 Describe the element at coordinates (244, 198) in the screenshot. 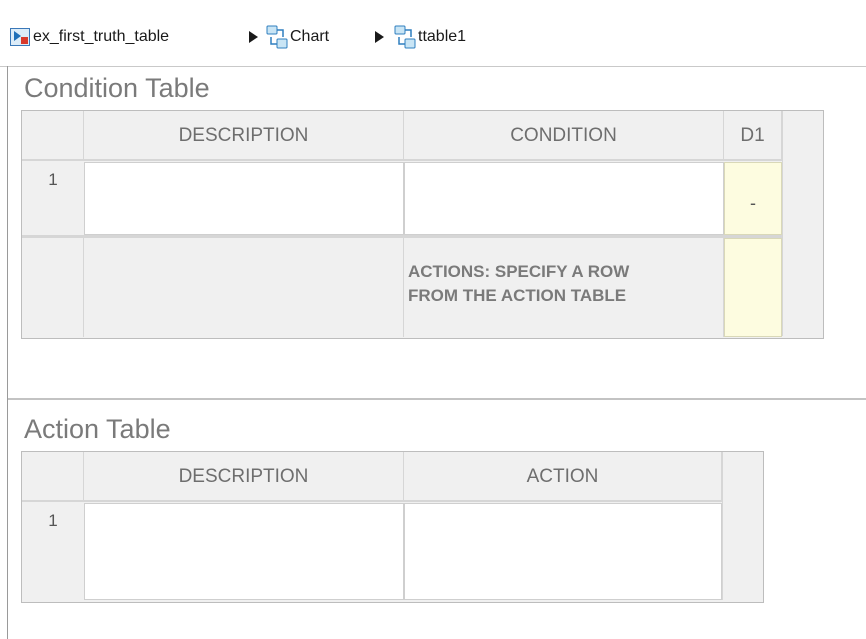

I see `condition-description-cell` at that location.